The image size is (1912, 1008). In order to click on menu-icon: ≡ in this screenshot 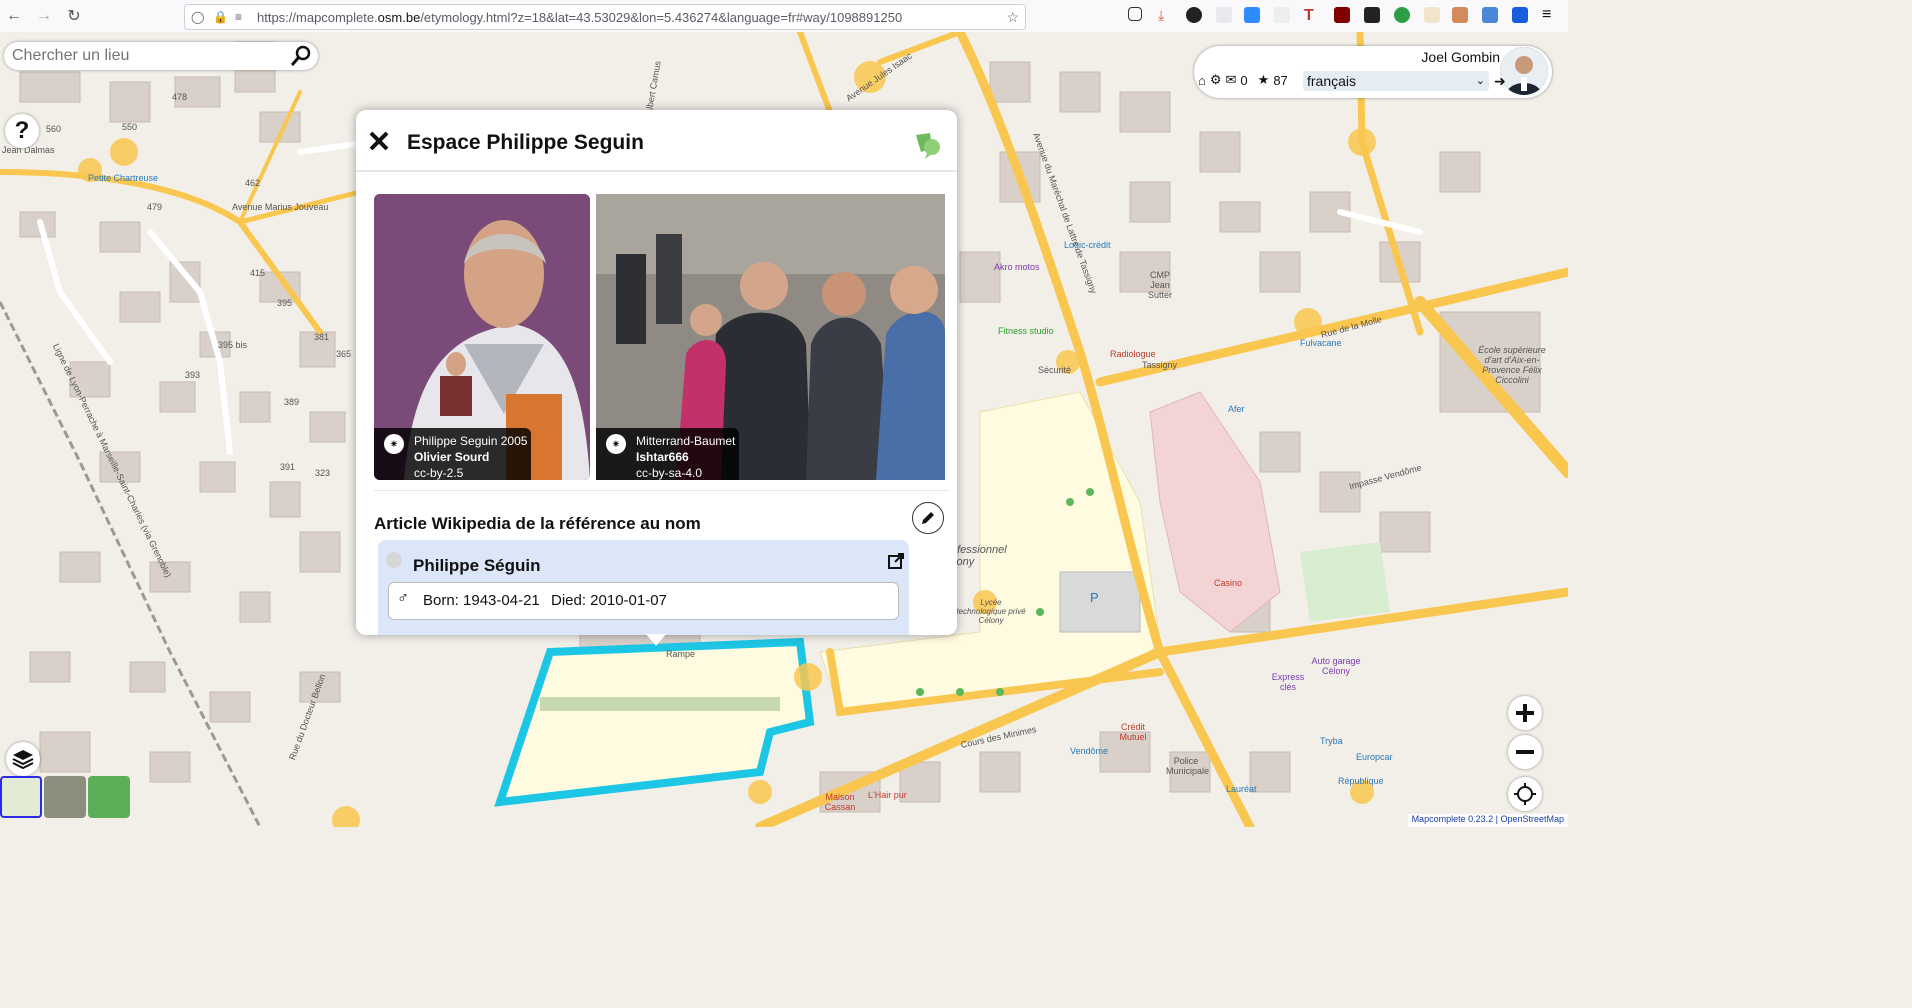, I will do `click(1550, 15)`.